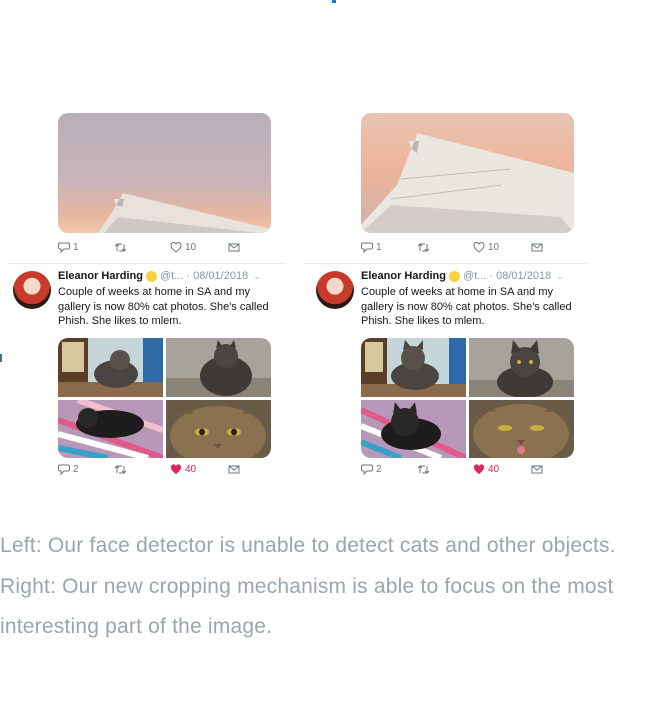  I want to click on top-edge-mark, so click(334, 1).